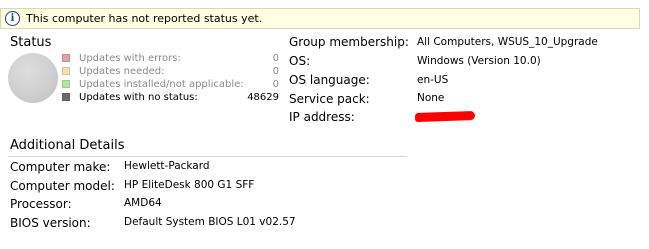 The image size is (649, 249). What do you see at coordinates (431, 98) in the screenshot?
I see `service-pack-value: None` at bounding box center [431, 98].